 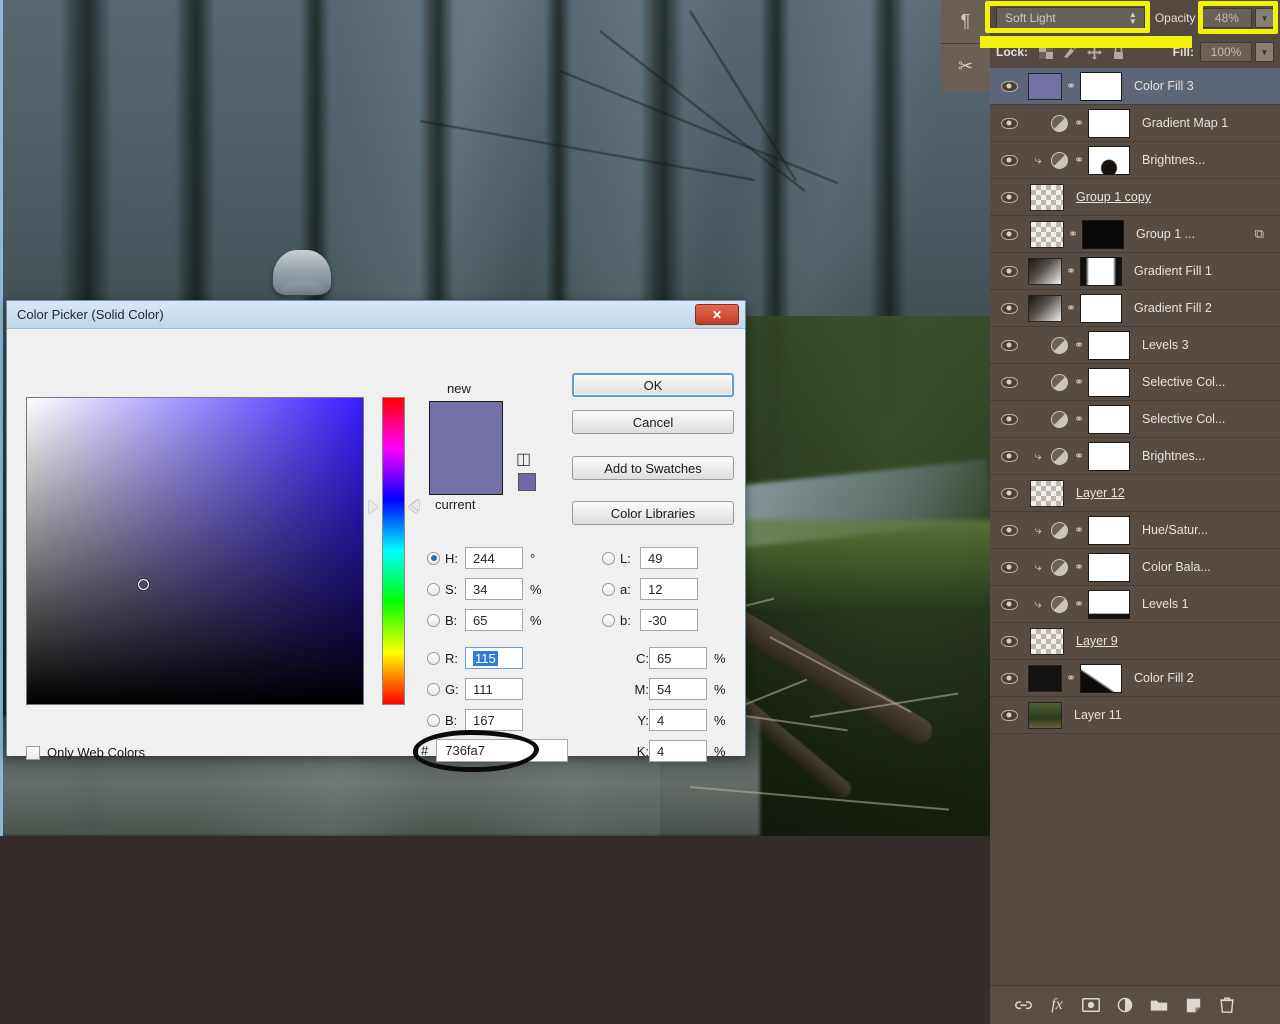 What do you see at coordinates (494, 589) in the screenshot?
I see `color-field-input: 34` at bounding box center [494, 589].